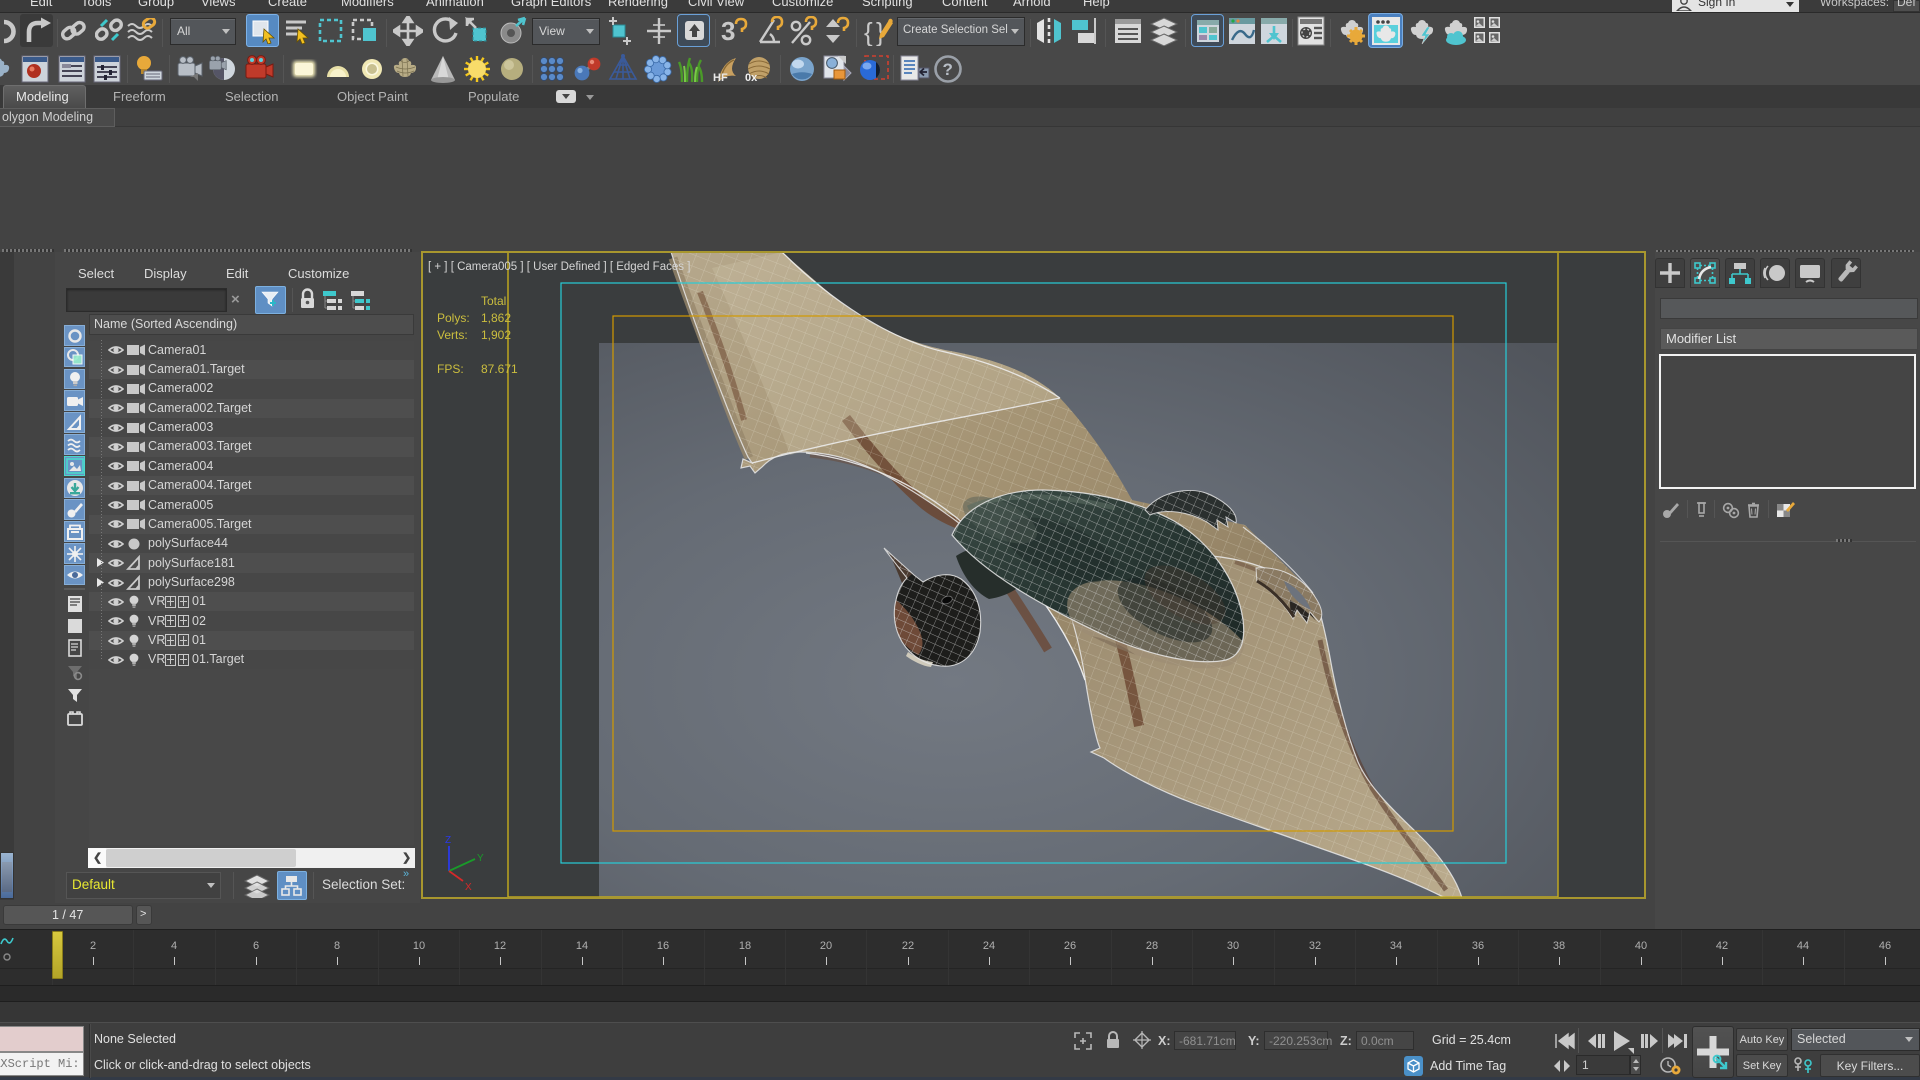 This screenshot has width=1920, height=1080. I want to click on svg-text: Polys:, so click(453, 318).